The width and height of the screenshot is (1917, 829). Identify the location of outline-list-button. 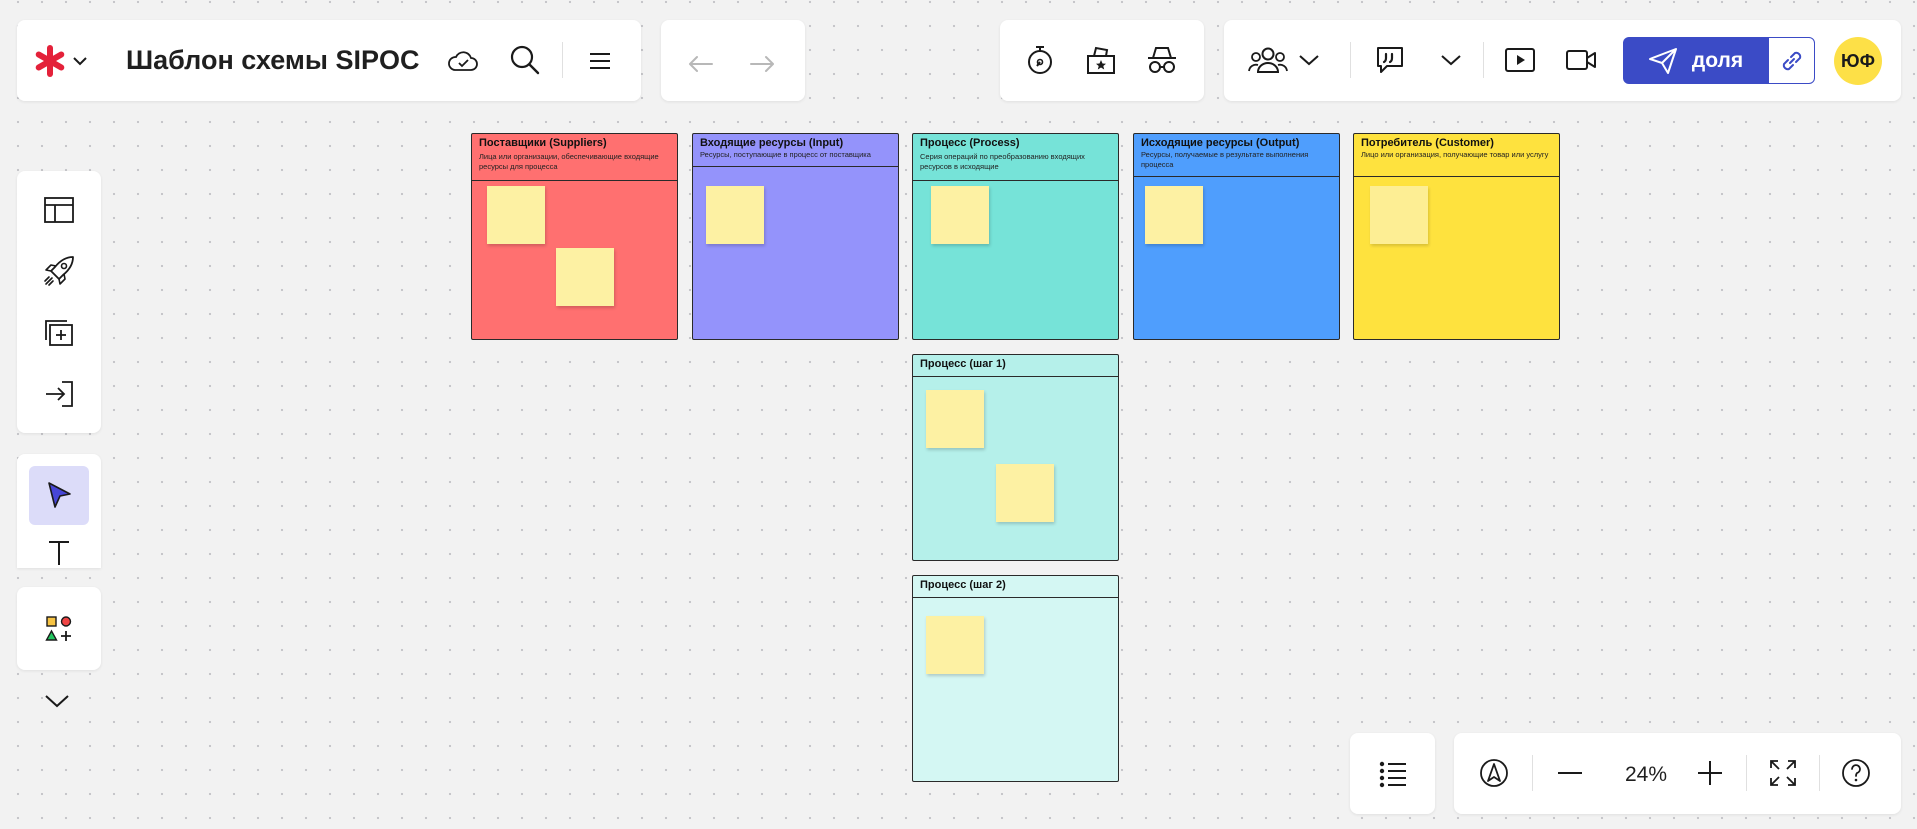
(1393, 774).